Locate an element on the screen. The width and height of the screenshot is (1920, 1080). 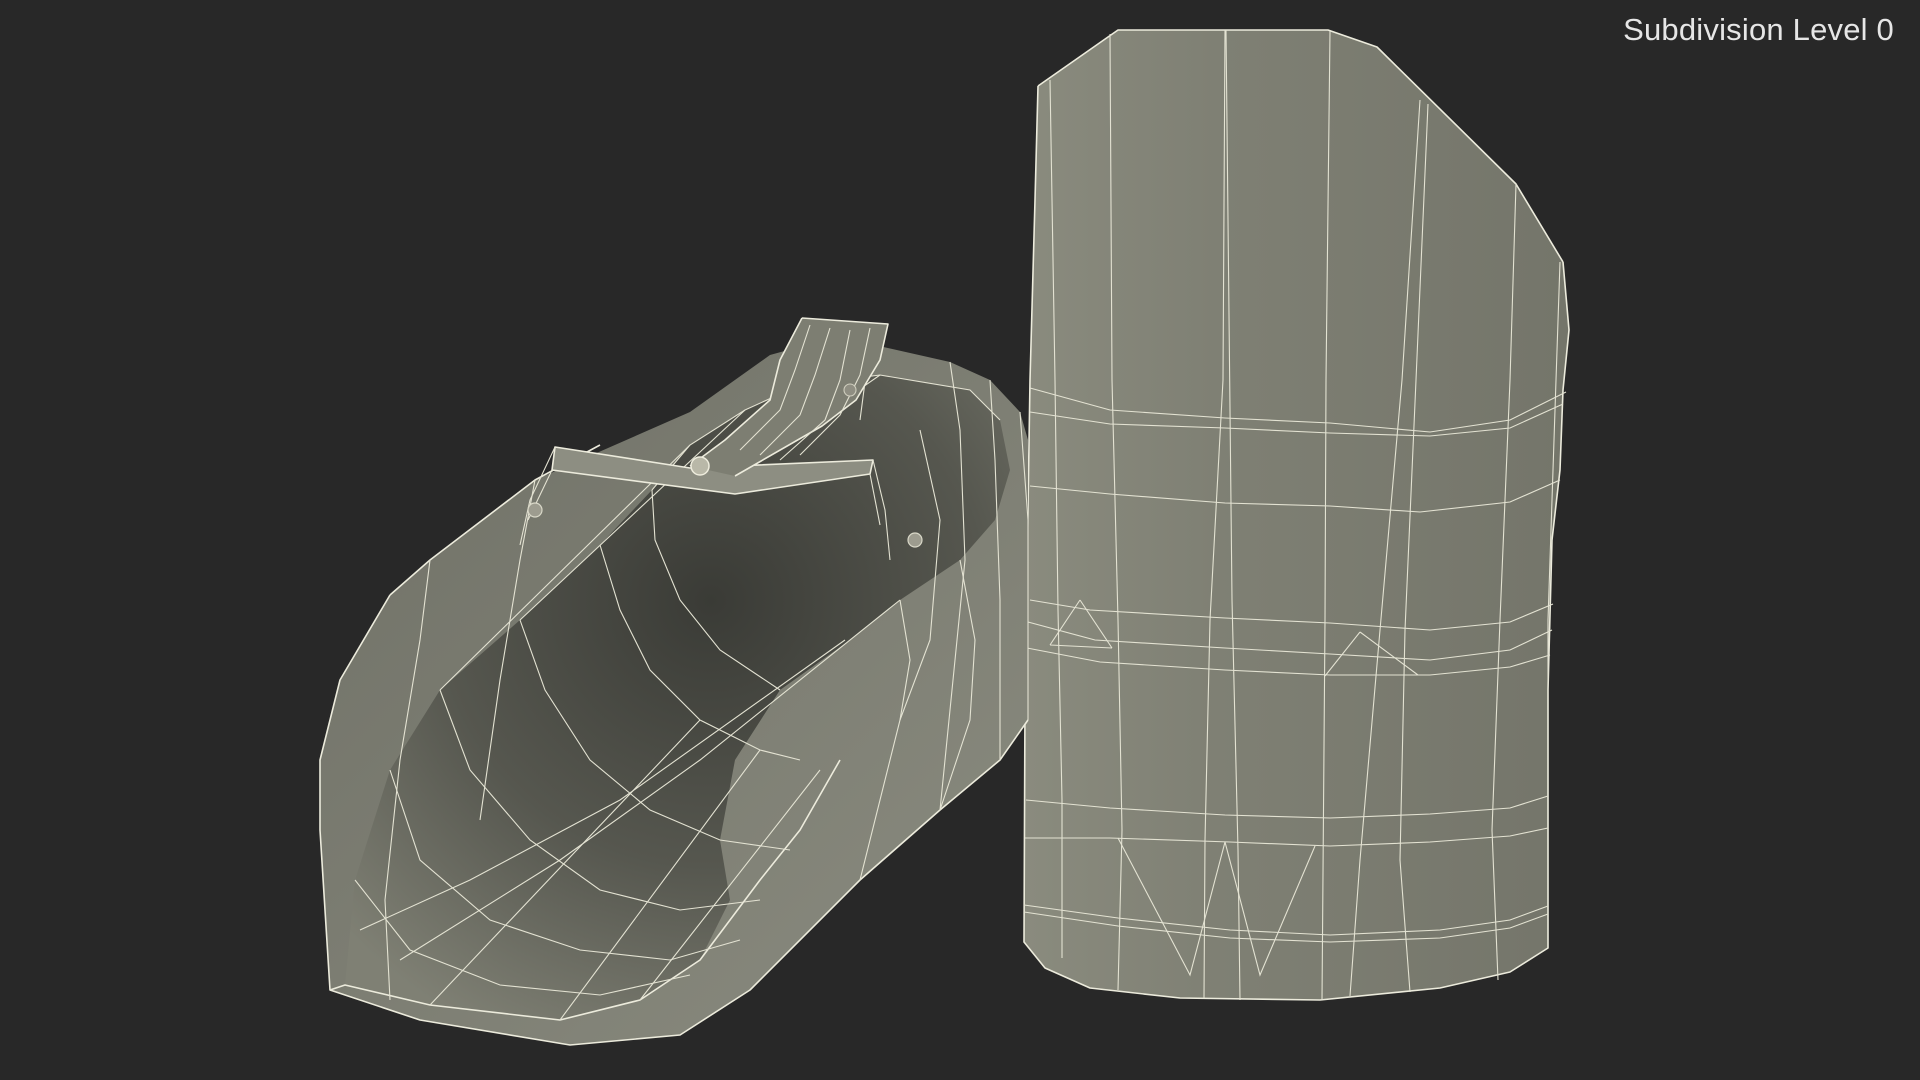
rivet-left is located at coordinates (535, 510).